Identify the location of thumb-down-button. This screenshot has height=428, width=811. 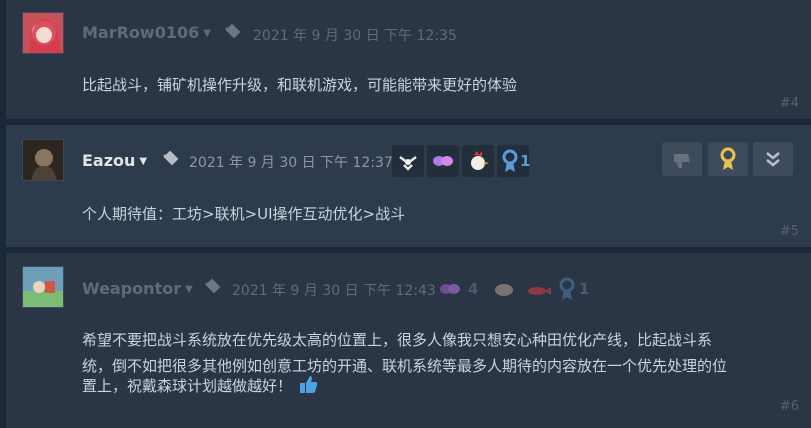
(682, 159).